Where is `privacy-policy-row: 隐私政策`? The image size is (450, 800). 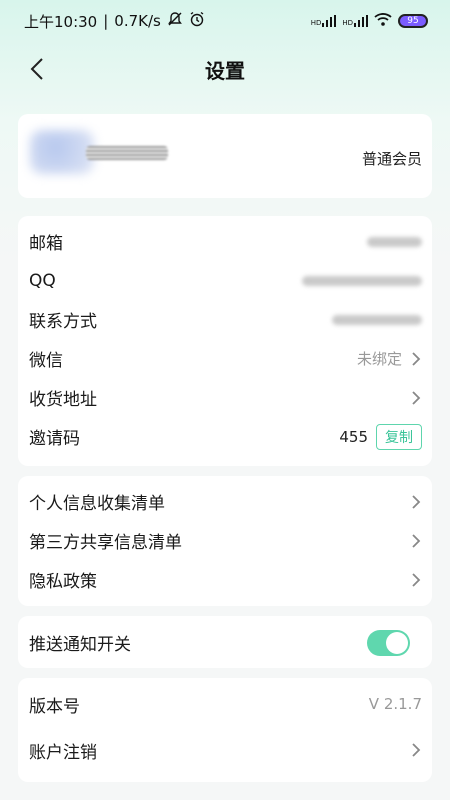 privacy-policy-row: 隐私政策 is located at coordinates (225, 579).